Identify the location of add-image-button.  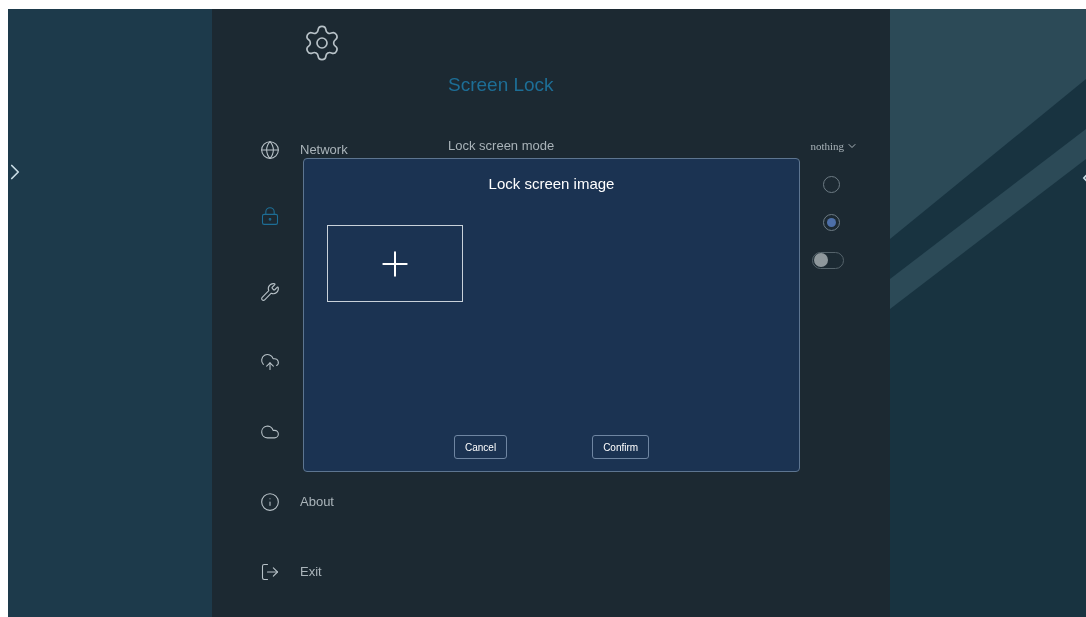
(395, 263).